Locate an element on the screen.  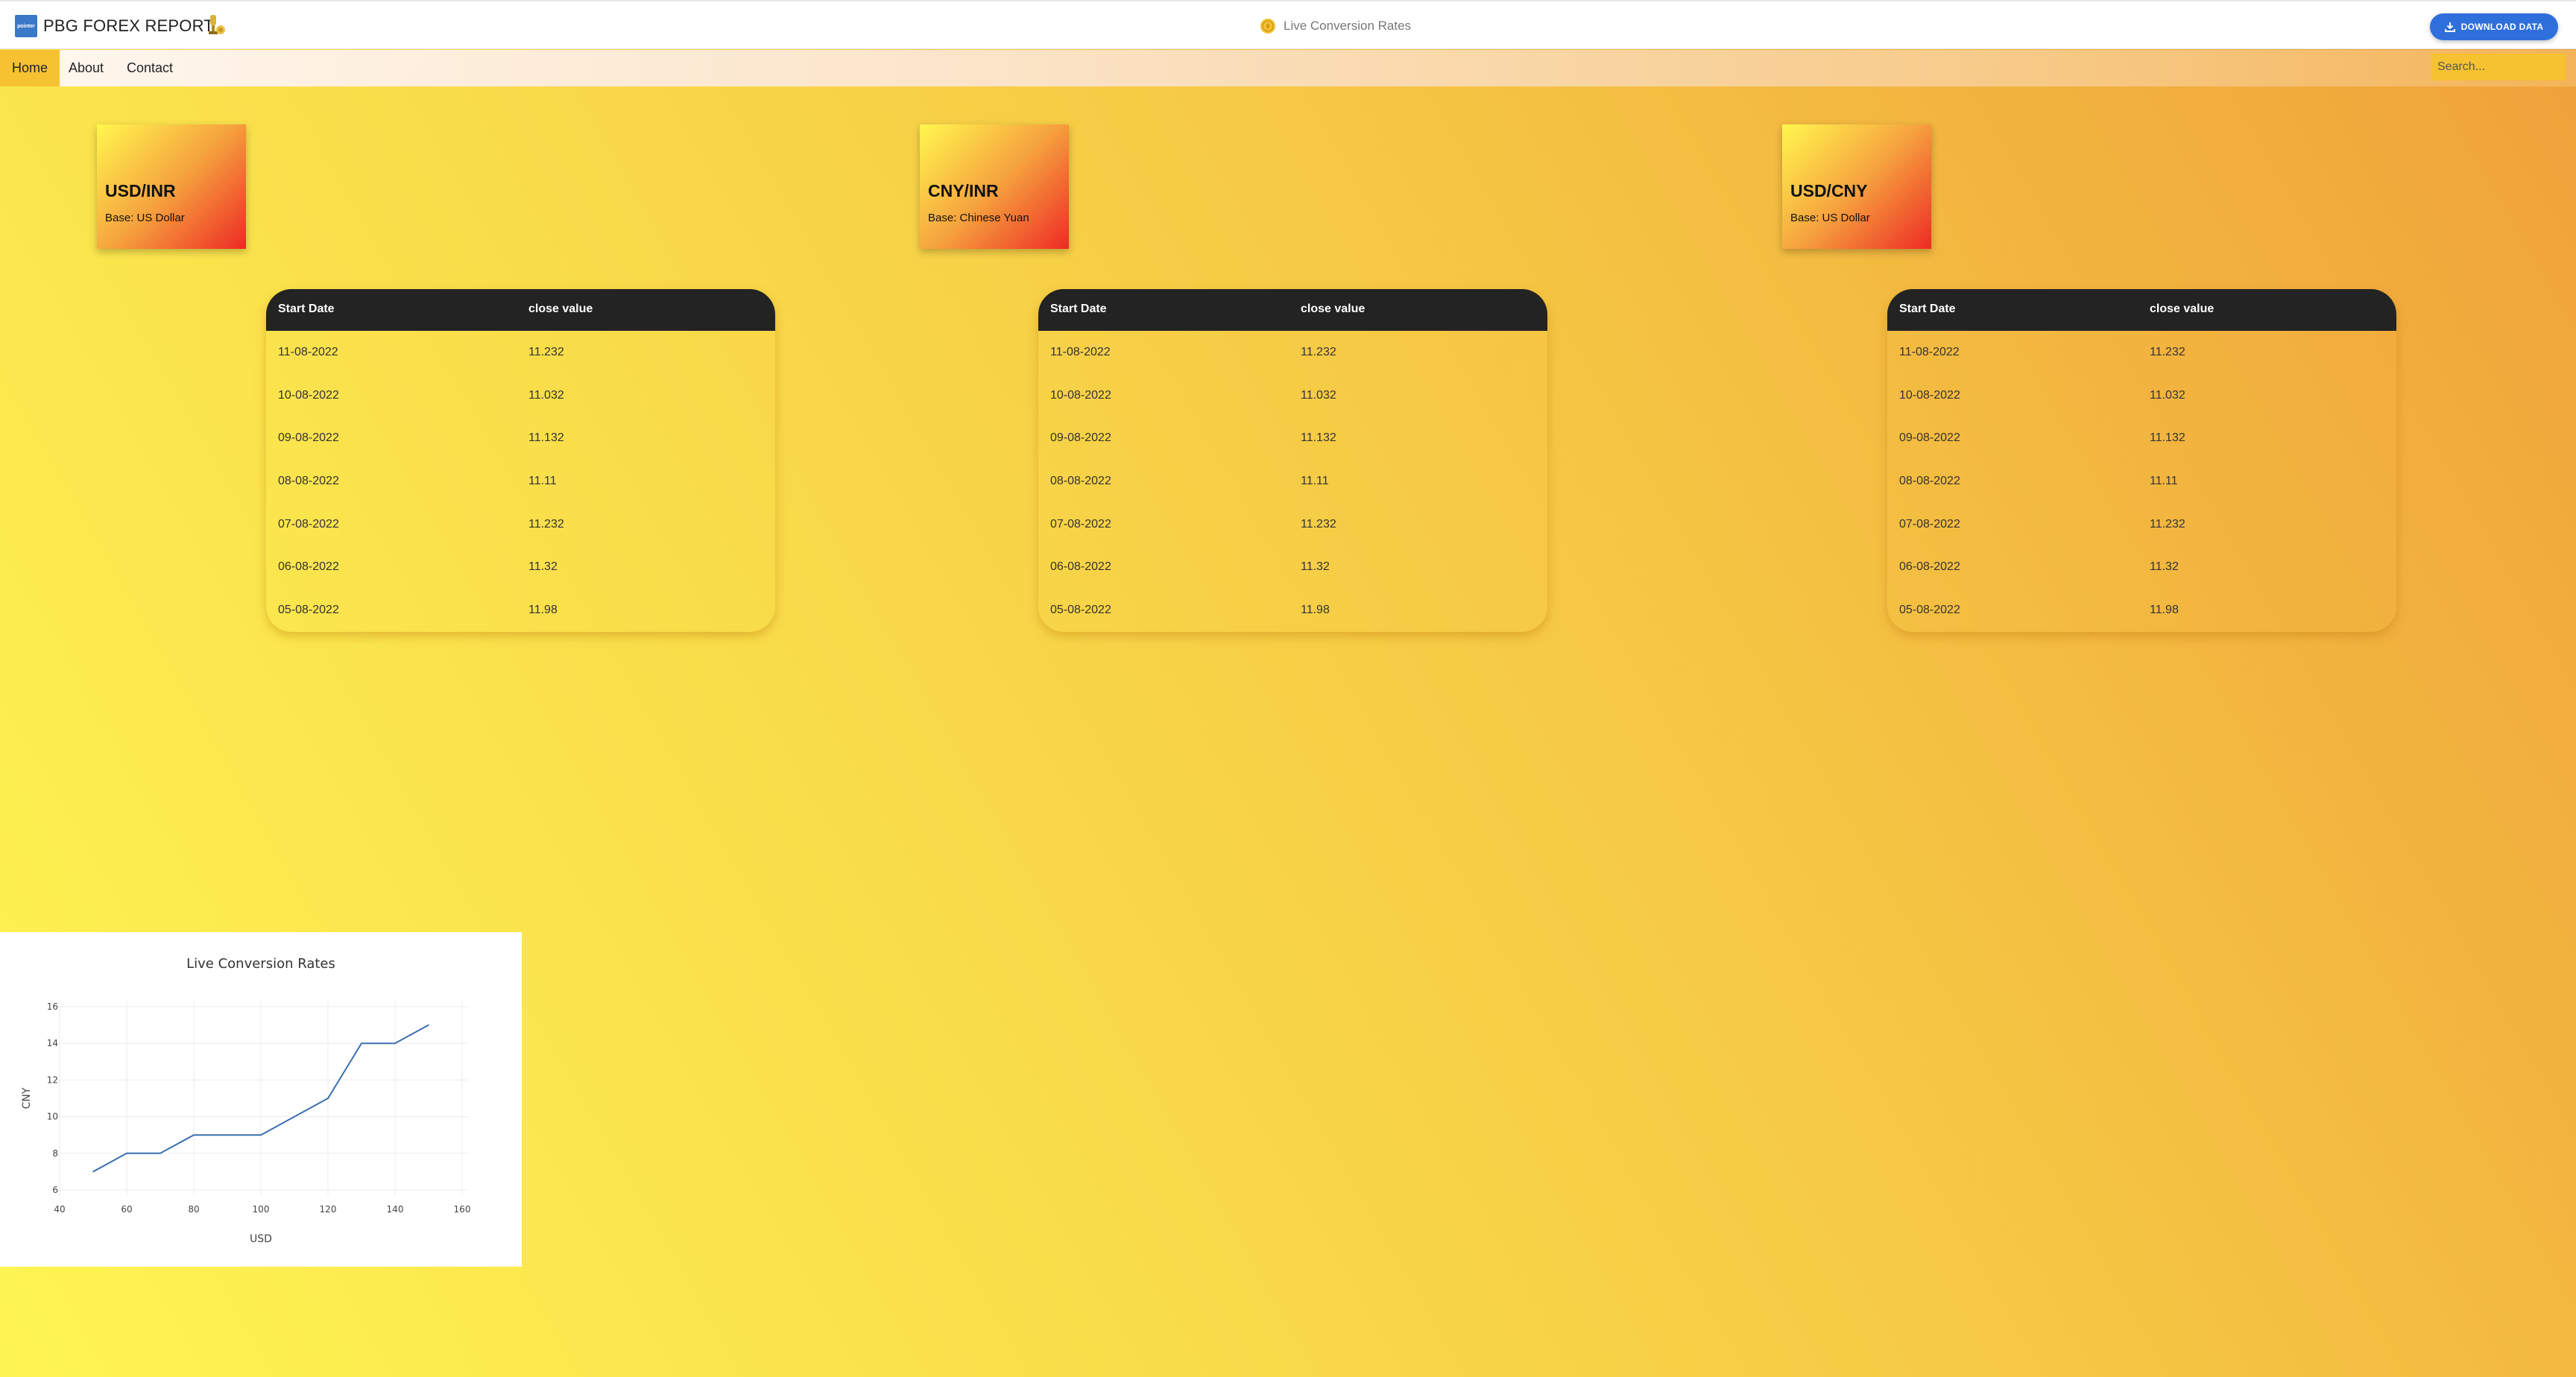
x-tick-label: 80 is located at coordinates (193, 1209).